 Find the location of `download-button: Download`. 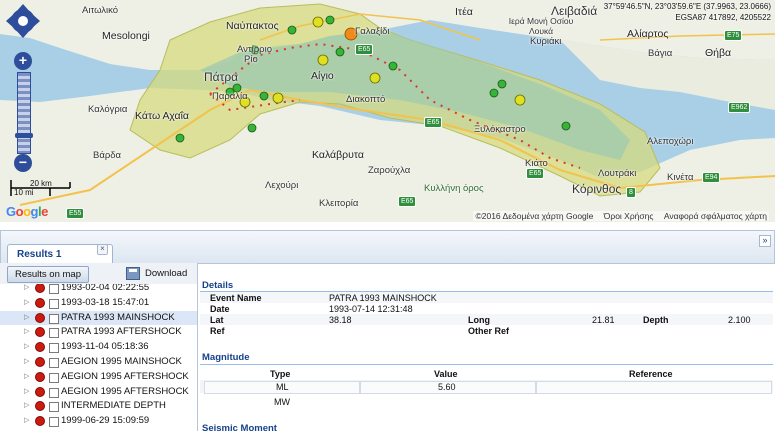

download-button: Download is located at coordinates (159, 273).